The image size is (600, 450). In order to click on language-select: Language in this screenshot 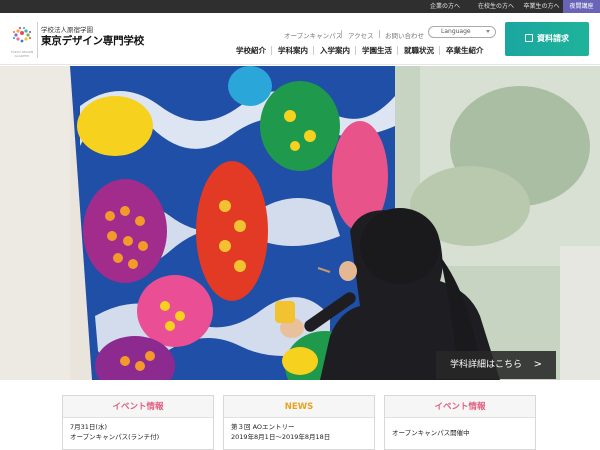, I will do `click(462, 32)`.